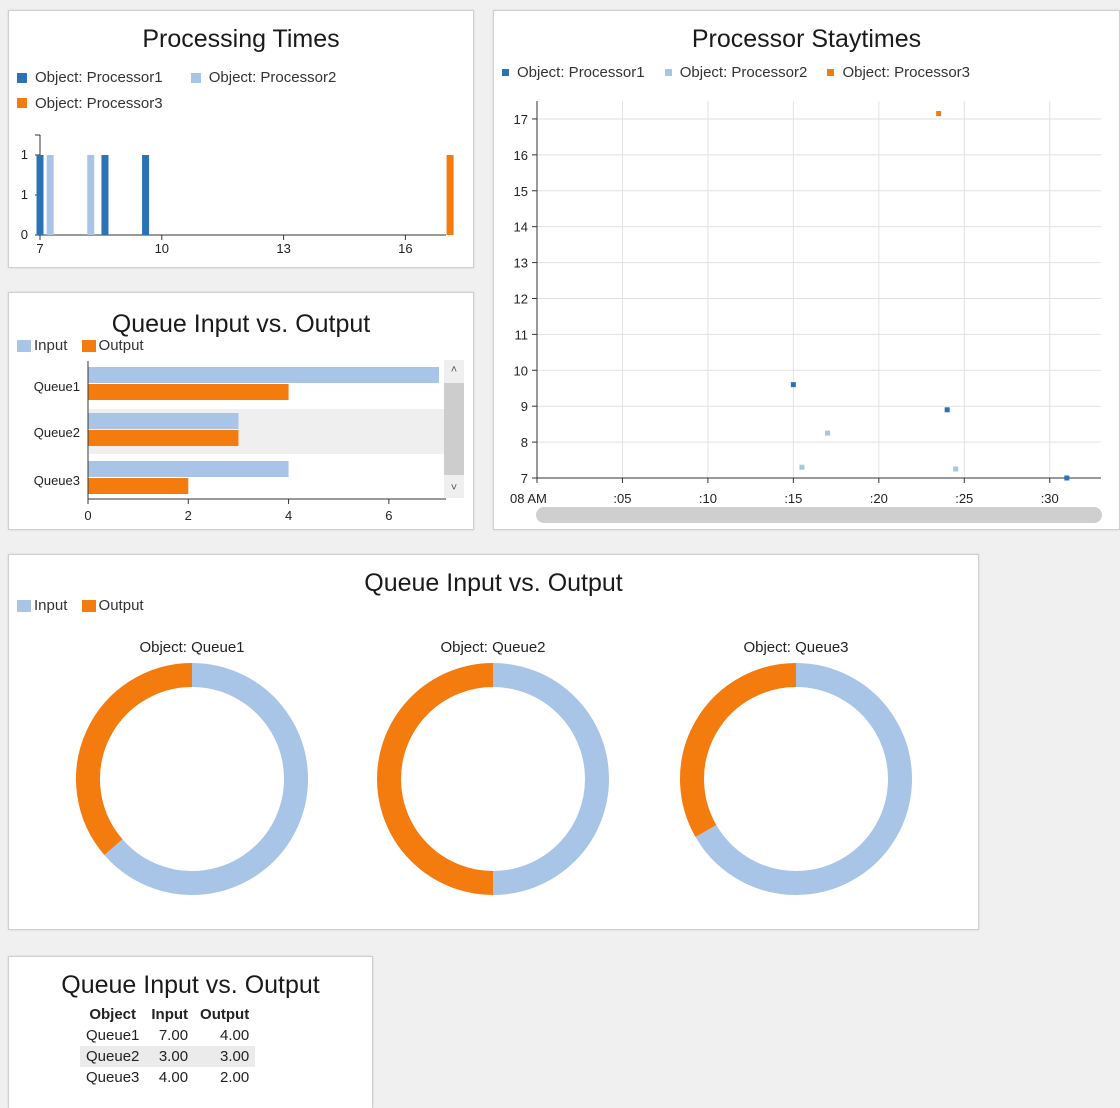 The image size is (1120, 1108). What do you see at coordinates (492, 647) in the screenshot?
I see `donut-label: Object: Queue2` at bounding box center [492, 647].